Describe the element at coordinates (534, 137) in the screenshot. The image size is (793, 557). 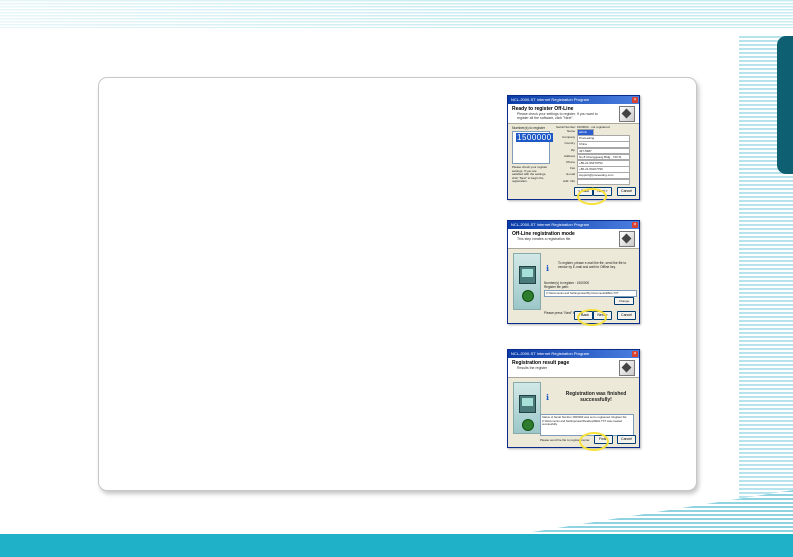
I see `number-value: 1500000` at that location.